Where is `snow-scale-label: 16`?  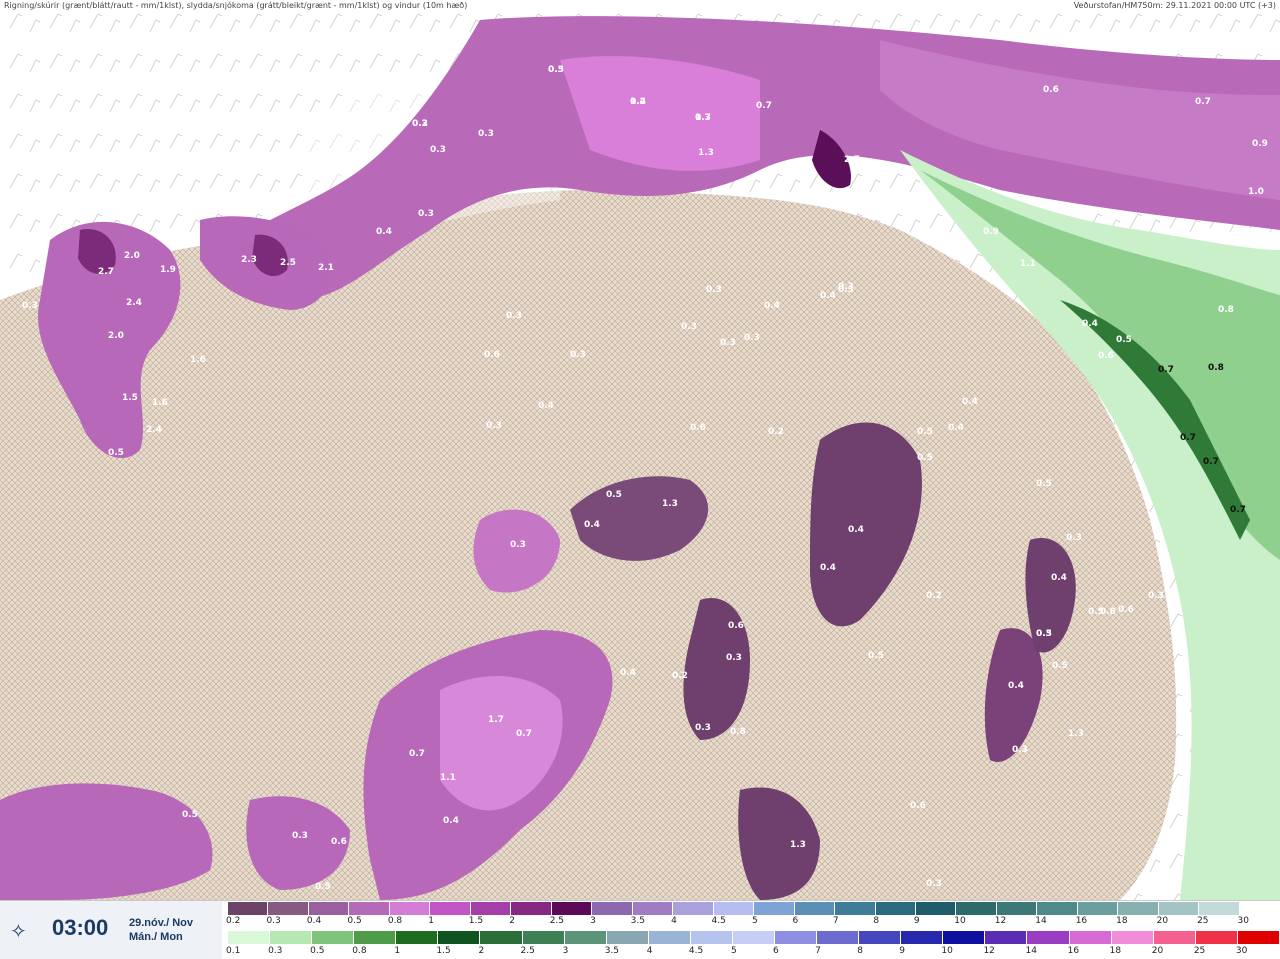
snow-scale-label: 16 is located at coordinates (1081, 921).